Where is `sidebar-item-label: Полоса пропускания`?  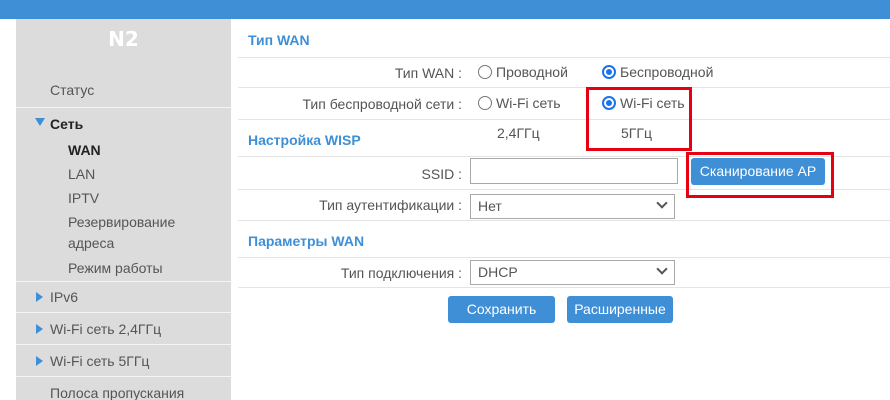 sidebar-item-label: Полоса пропускания is located at coordinates (117, 392).